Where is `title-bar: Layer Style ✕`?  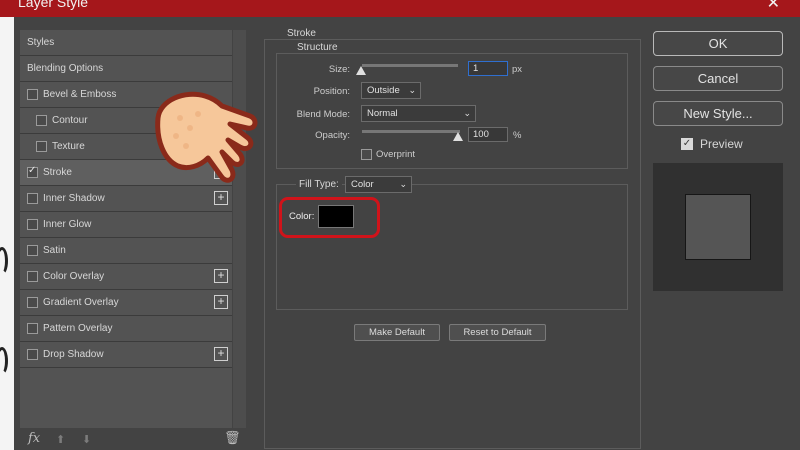 title-bar: Layer Style ✕ is located at coordinates (400, 8).